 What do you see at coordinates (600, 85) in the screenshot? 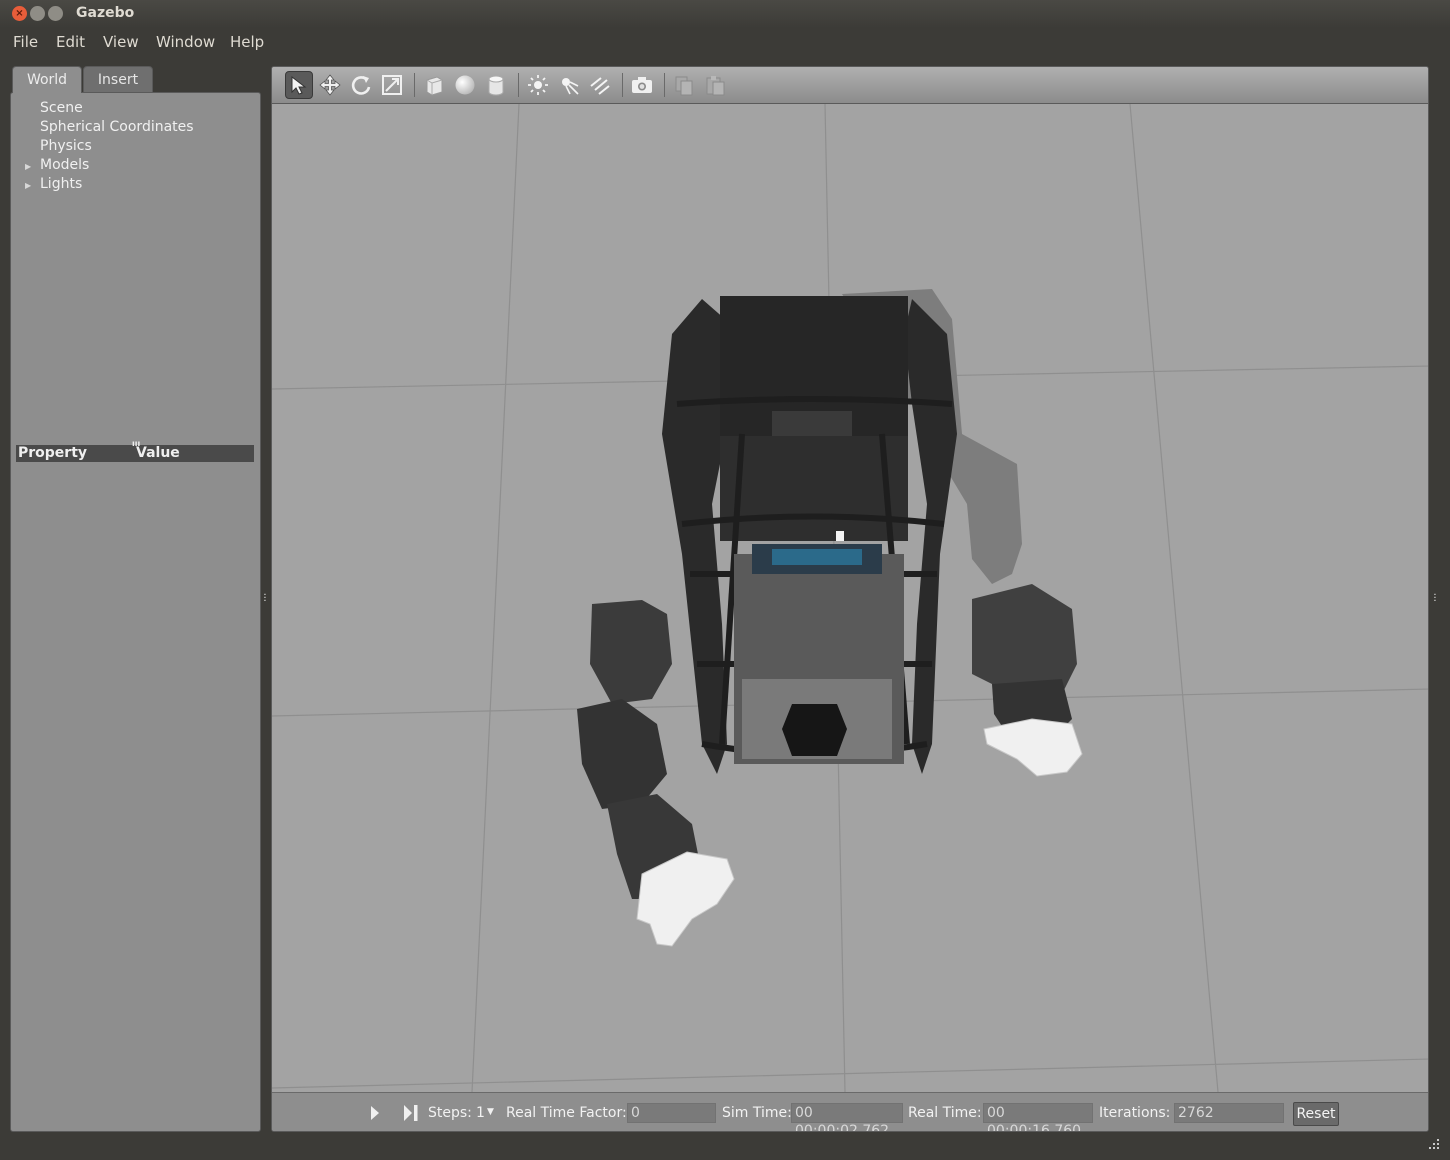
I see `directional-light-icon` at bounding box center [600, 85].